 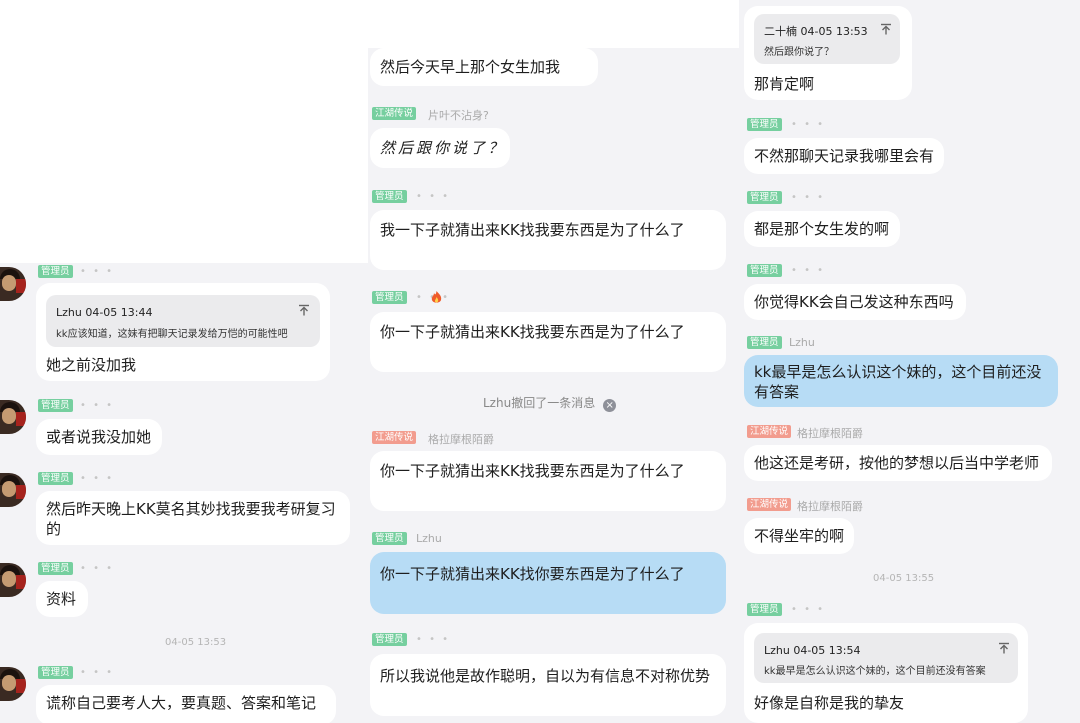 I want to click on message-bubble: 不得坐牢的啊, so click(x=799, y=536).